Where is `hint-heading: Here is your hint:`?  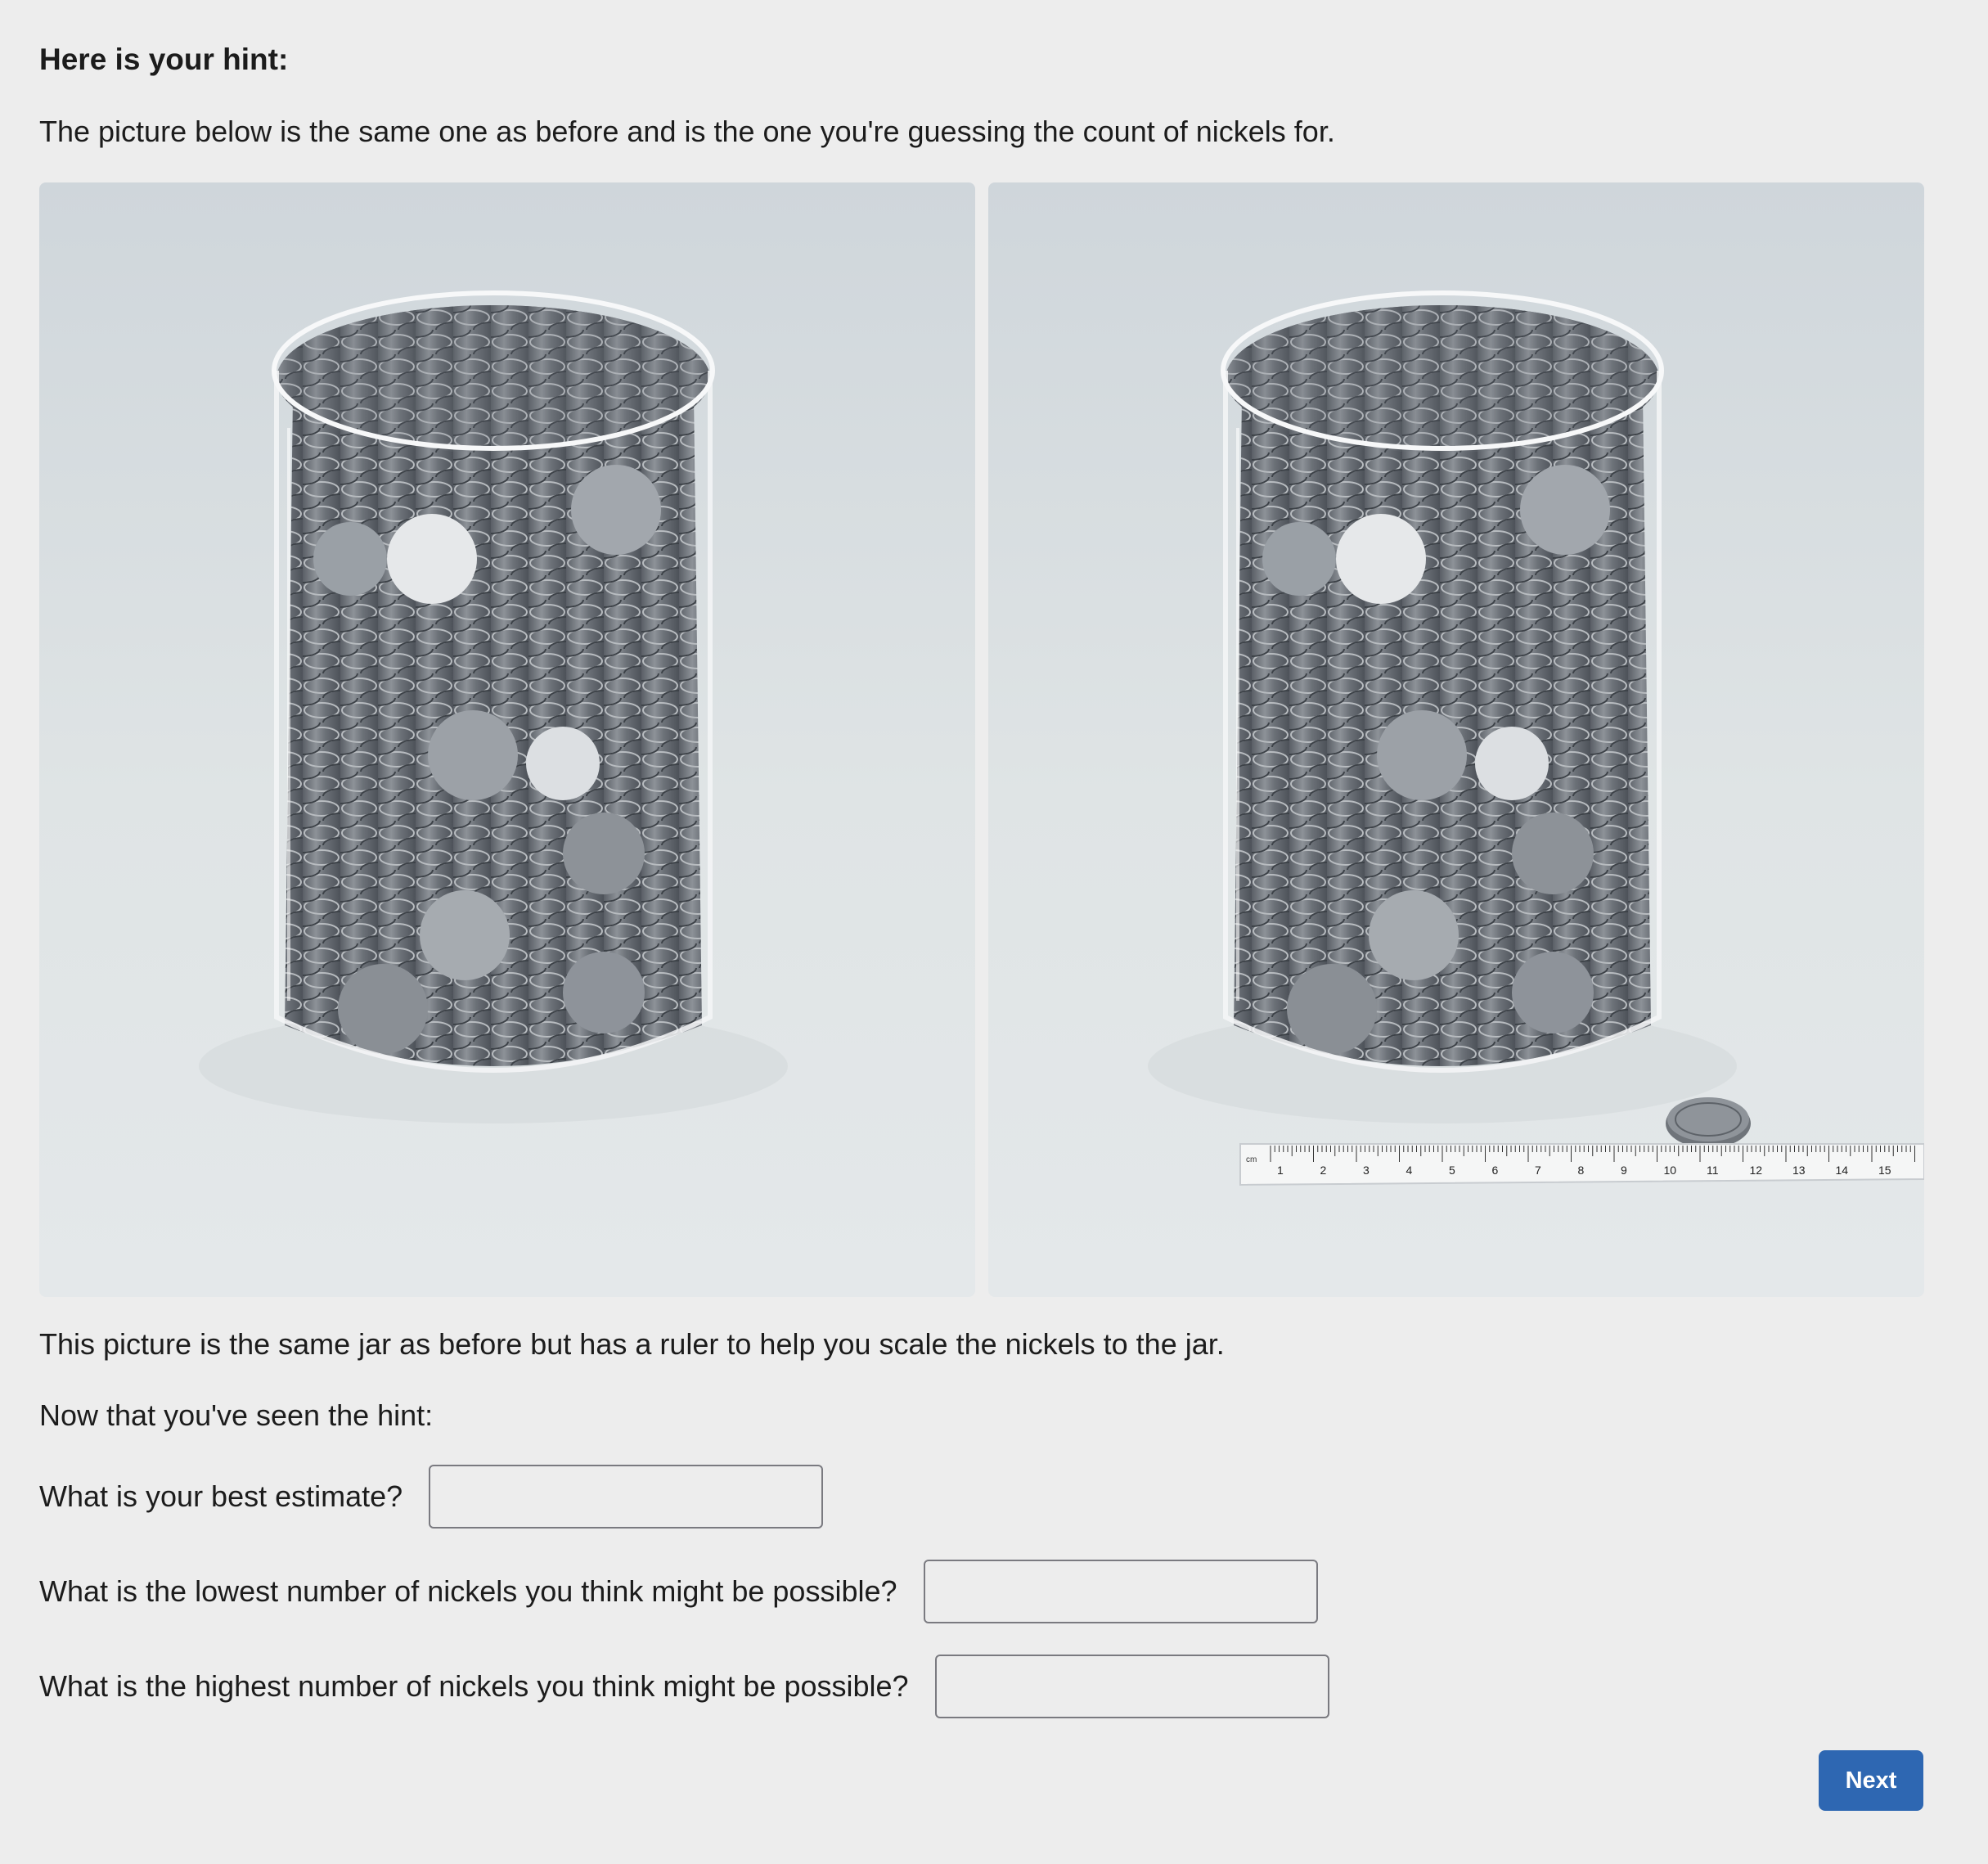
hint-heading: Here is your hint: is located at coordinates (164, 59).